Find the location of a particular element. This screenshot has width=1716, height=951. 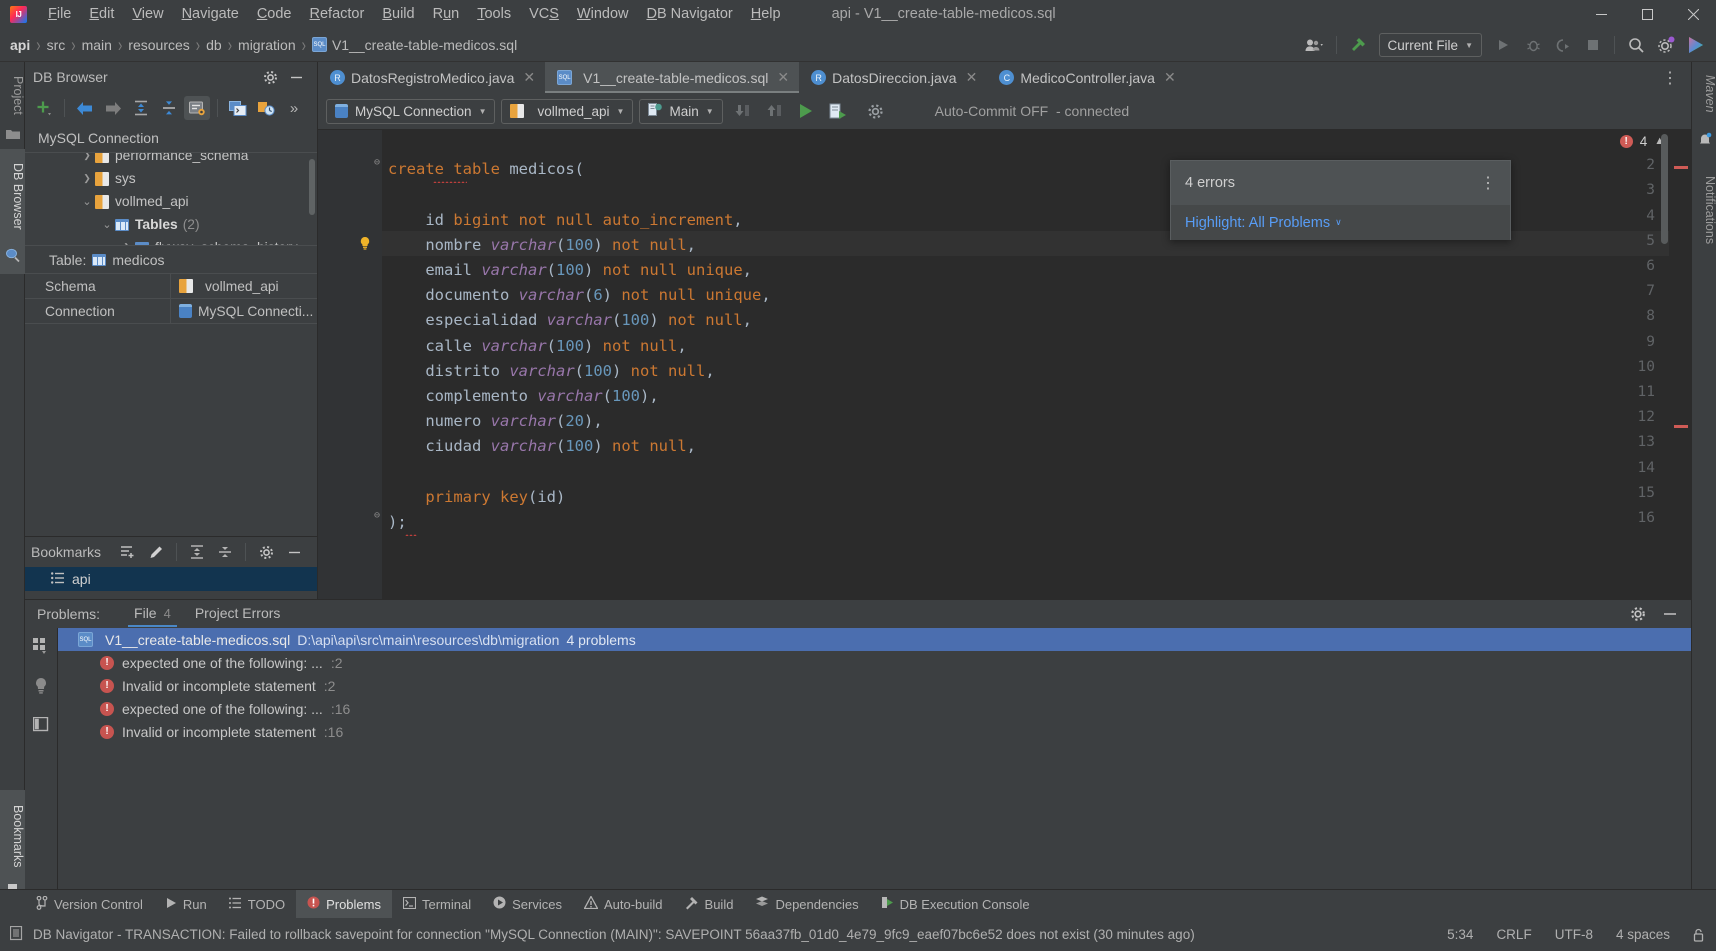

tree-item-flyway-schema-history: ❯ flyway_schema_history is located at coordinates (171, 240).